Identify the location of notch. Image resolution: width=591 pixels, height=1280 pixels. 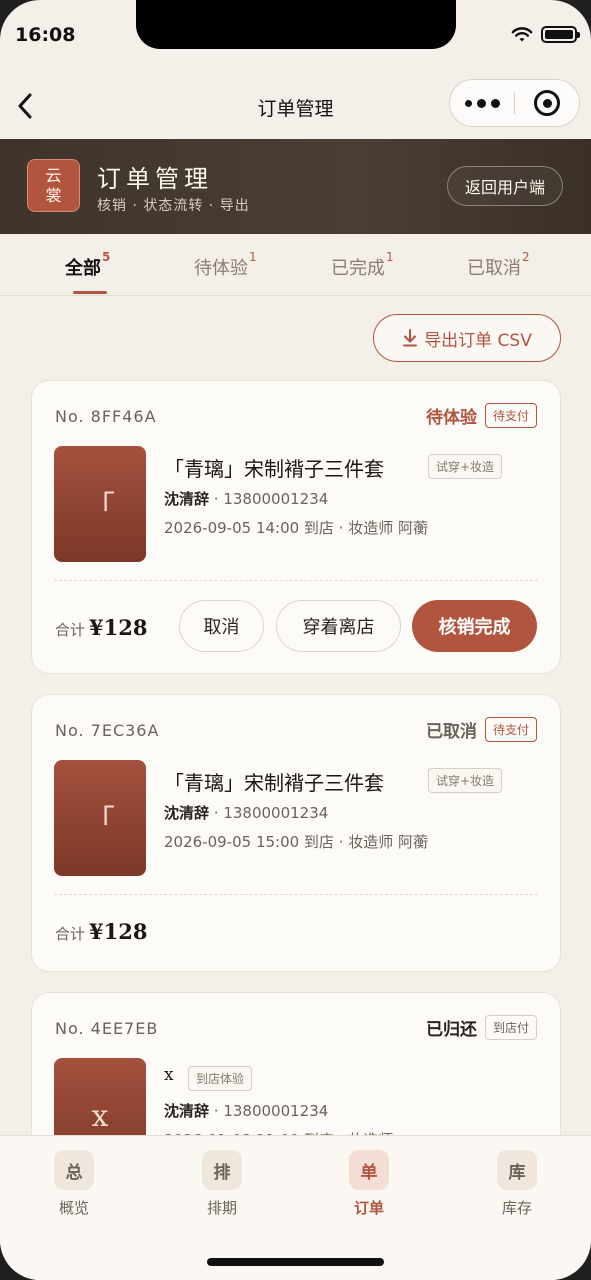
(296, 24).